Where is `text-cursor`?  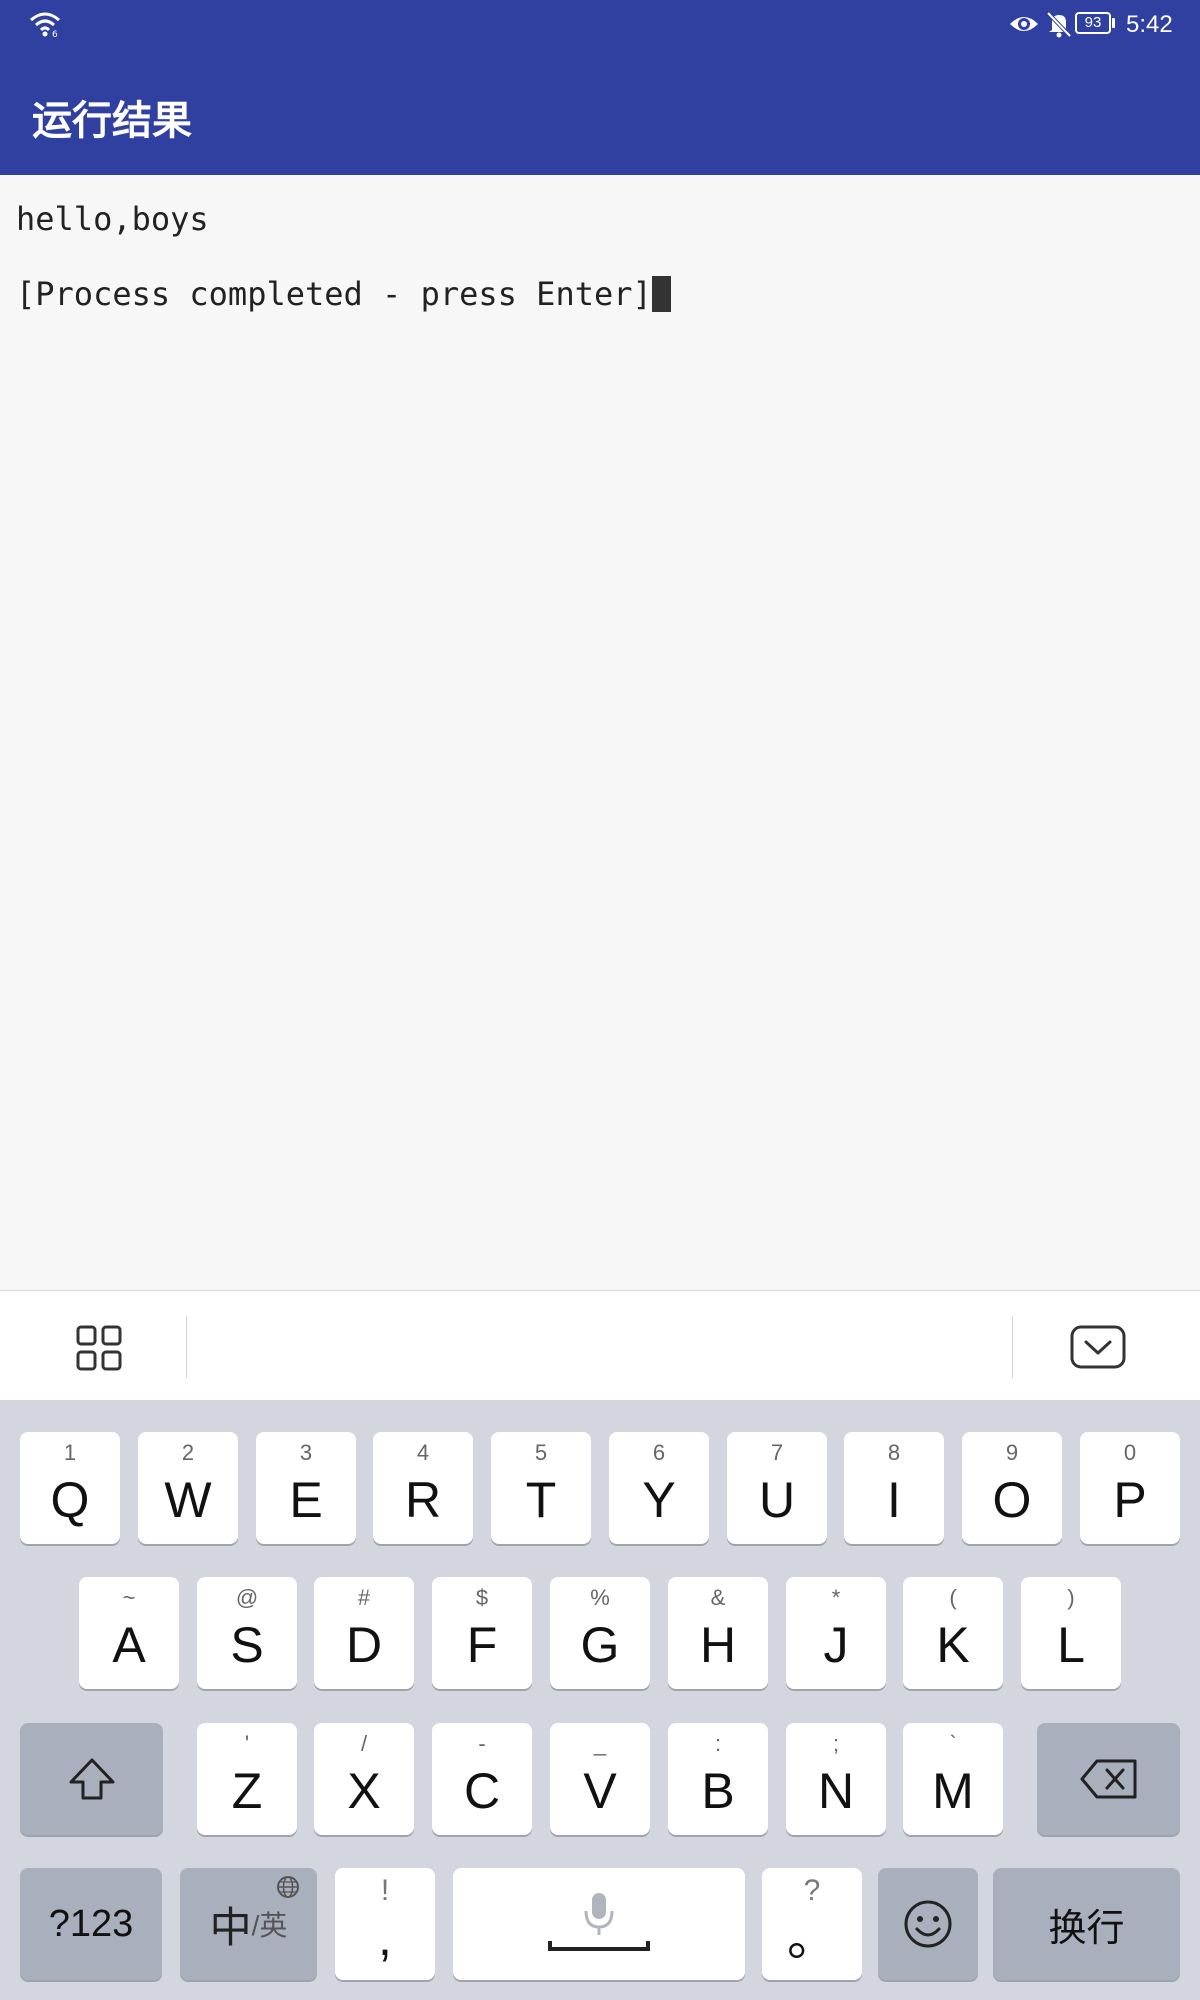
text-cursor is located at coordinates (661, 294).